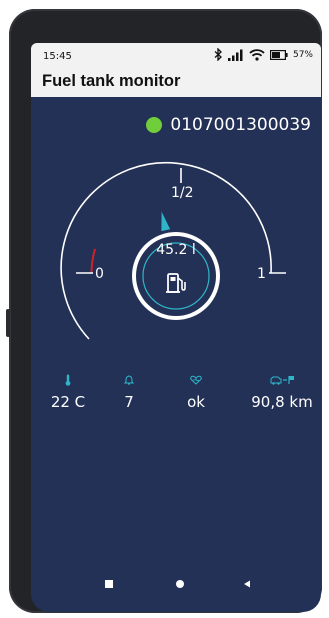 The image size is (329, 618). I want to click on stats-row: 22 C 7 ok 90,8 km, so click(176, 398).